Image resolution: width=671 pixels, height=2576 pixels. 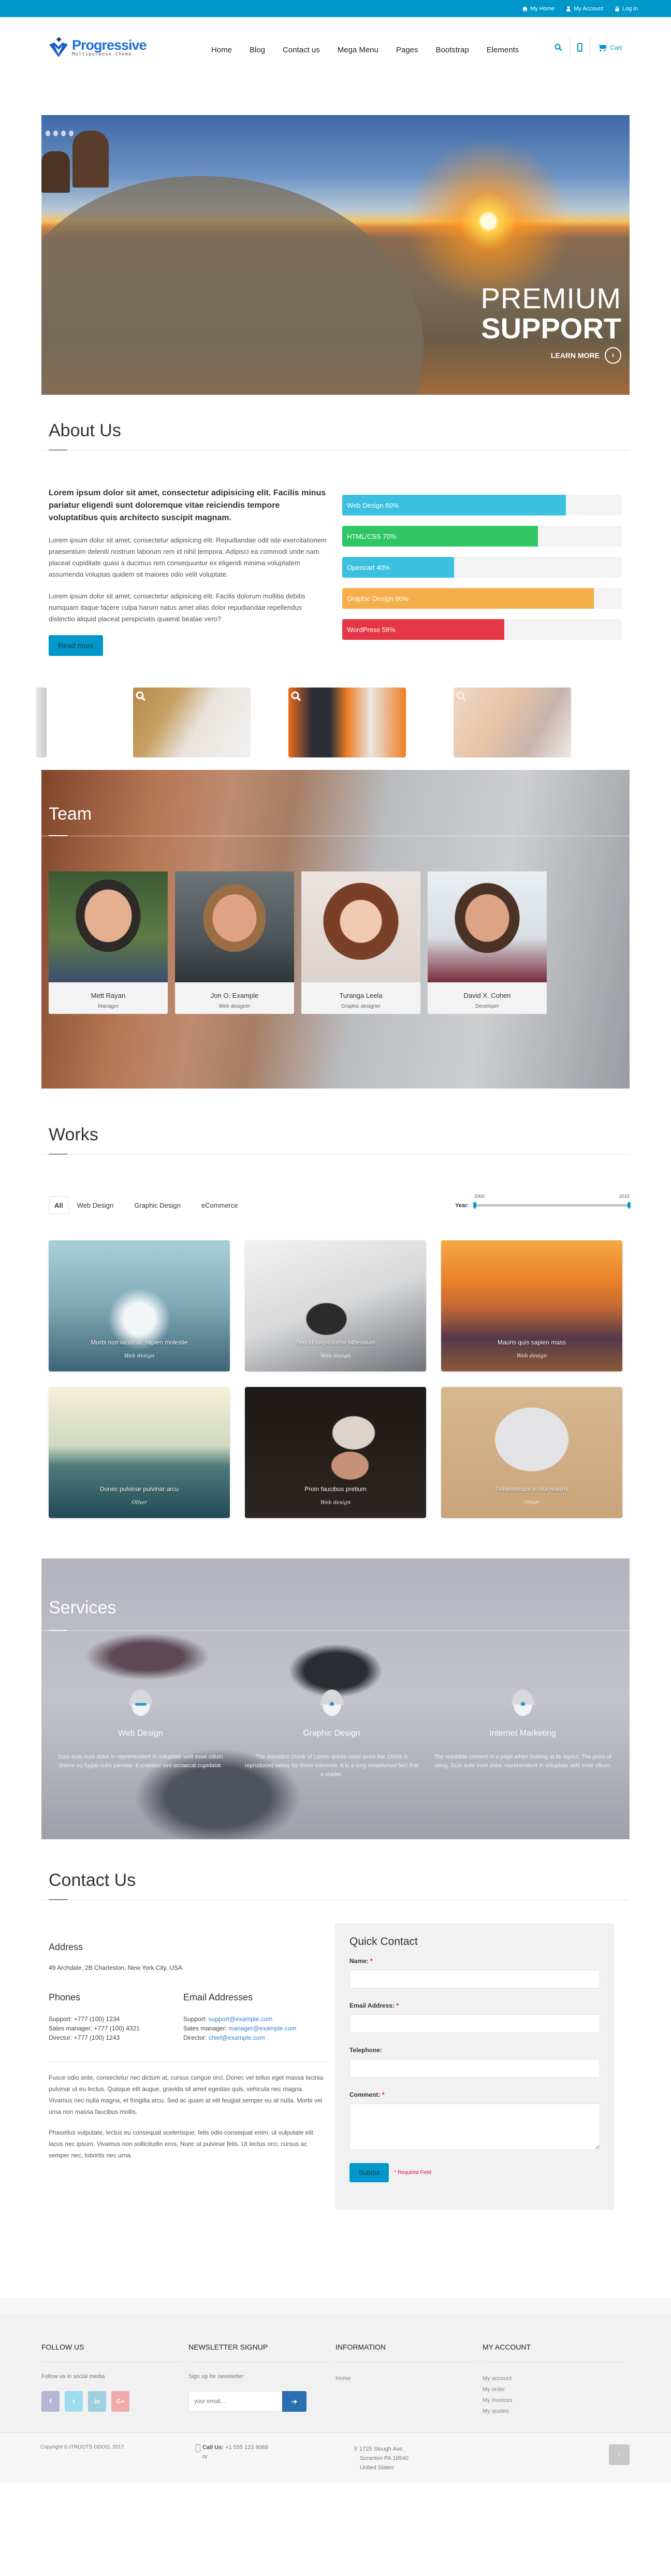 I want to click on team-member-card: David X. Cohen Developer, so click(x=487, y=943).